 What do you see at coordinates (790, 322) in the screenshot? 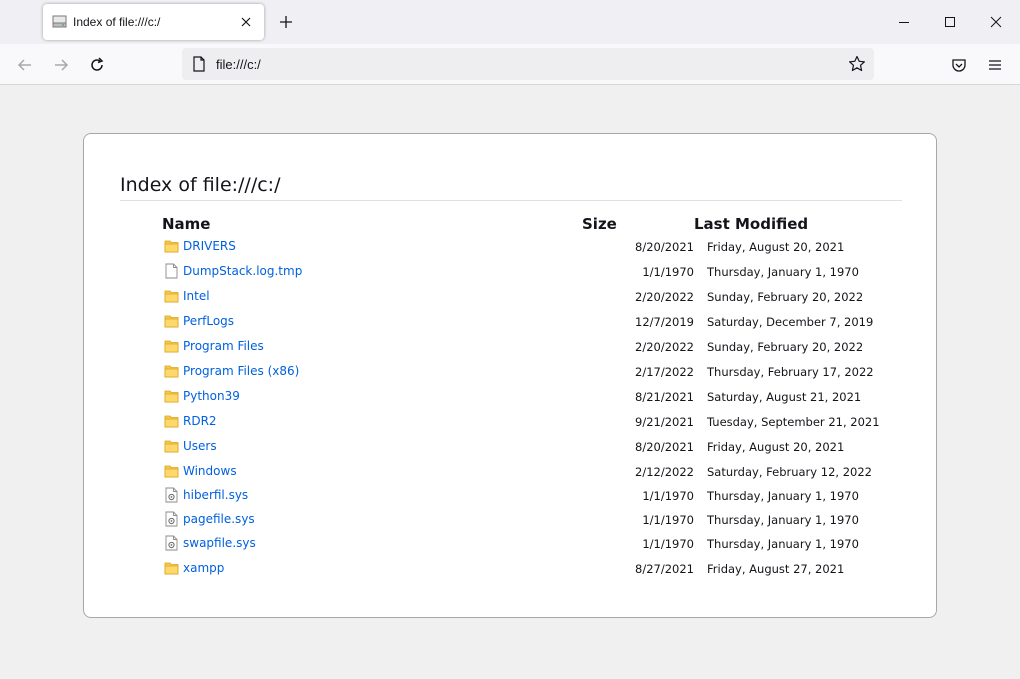
I see `entry-long-date: Saturday, December 7, 2019` at bounding box center [790, 322].